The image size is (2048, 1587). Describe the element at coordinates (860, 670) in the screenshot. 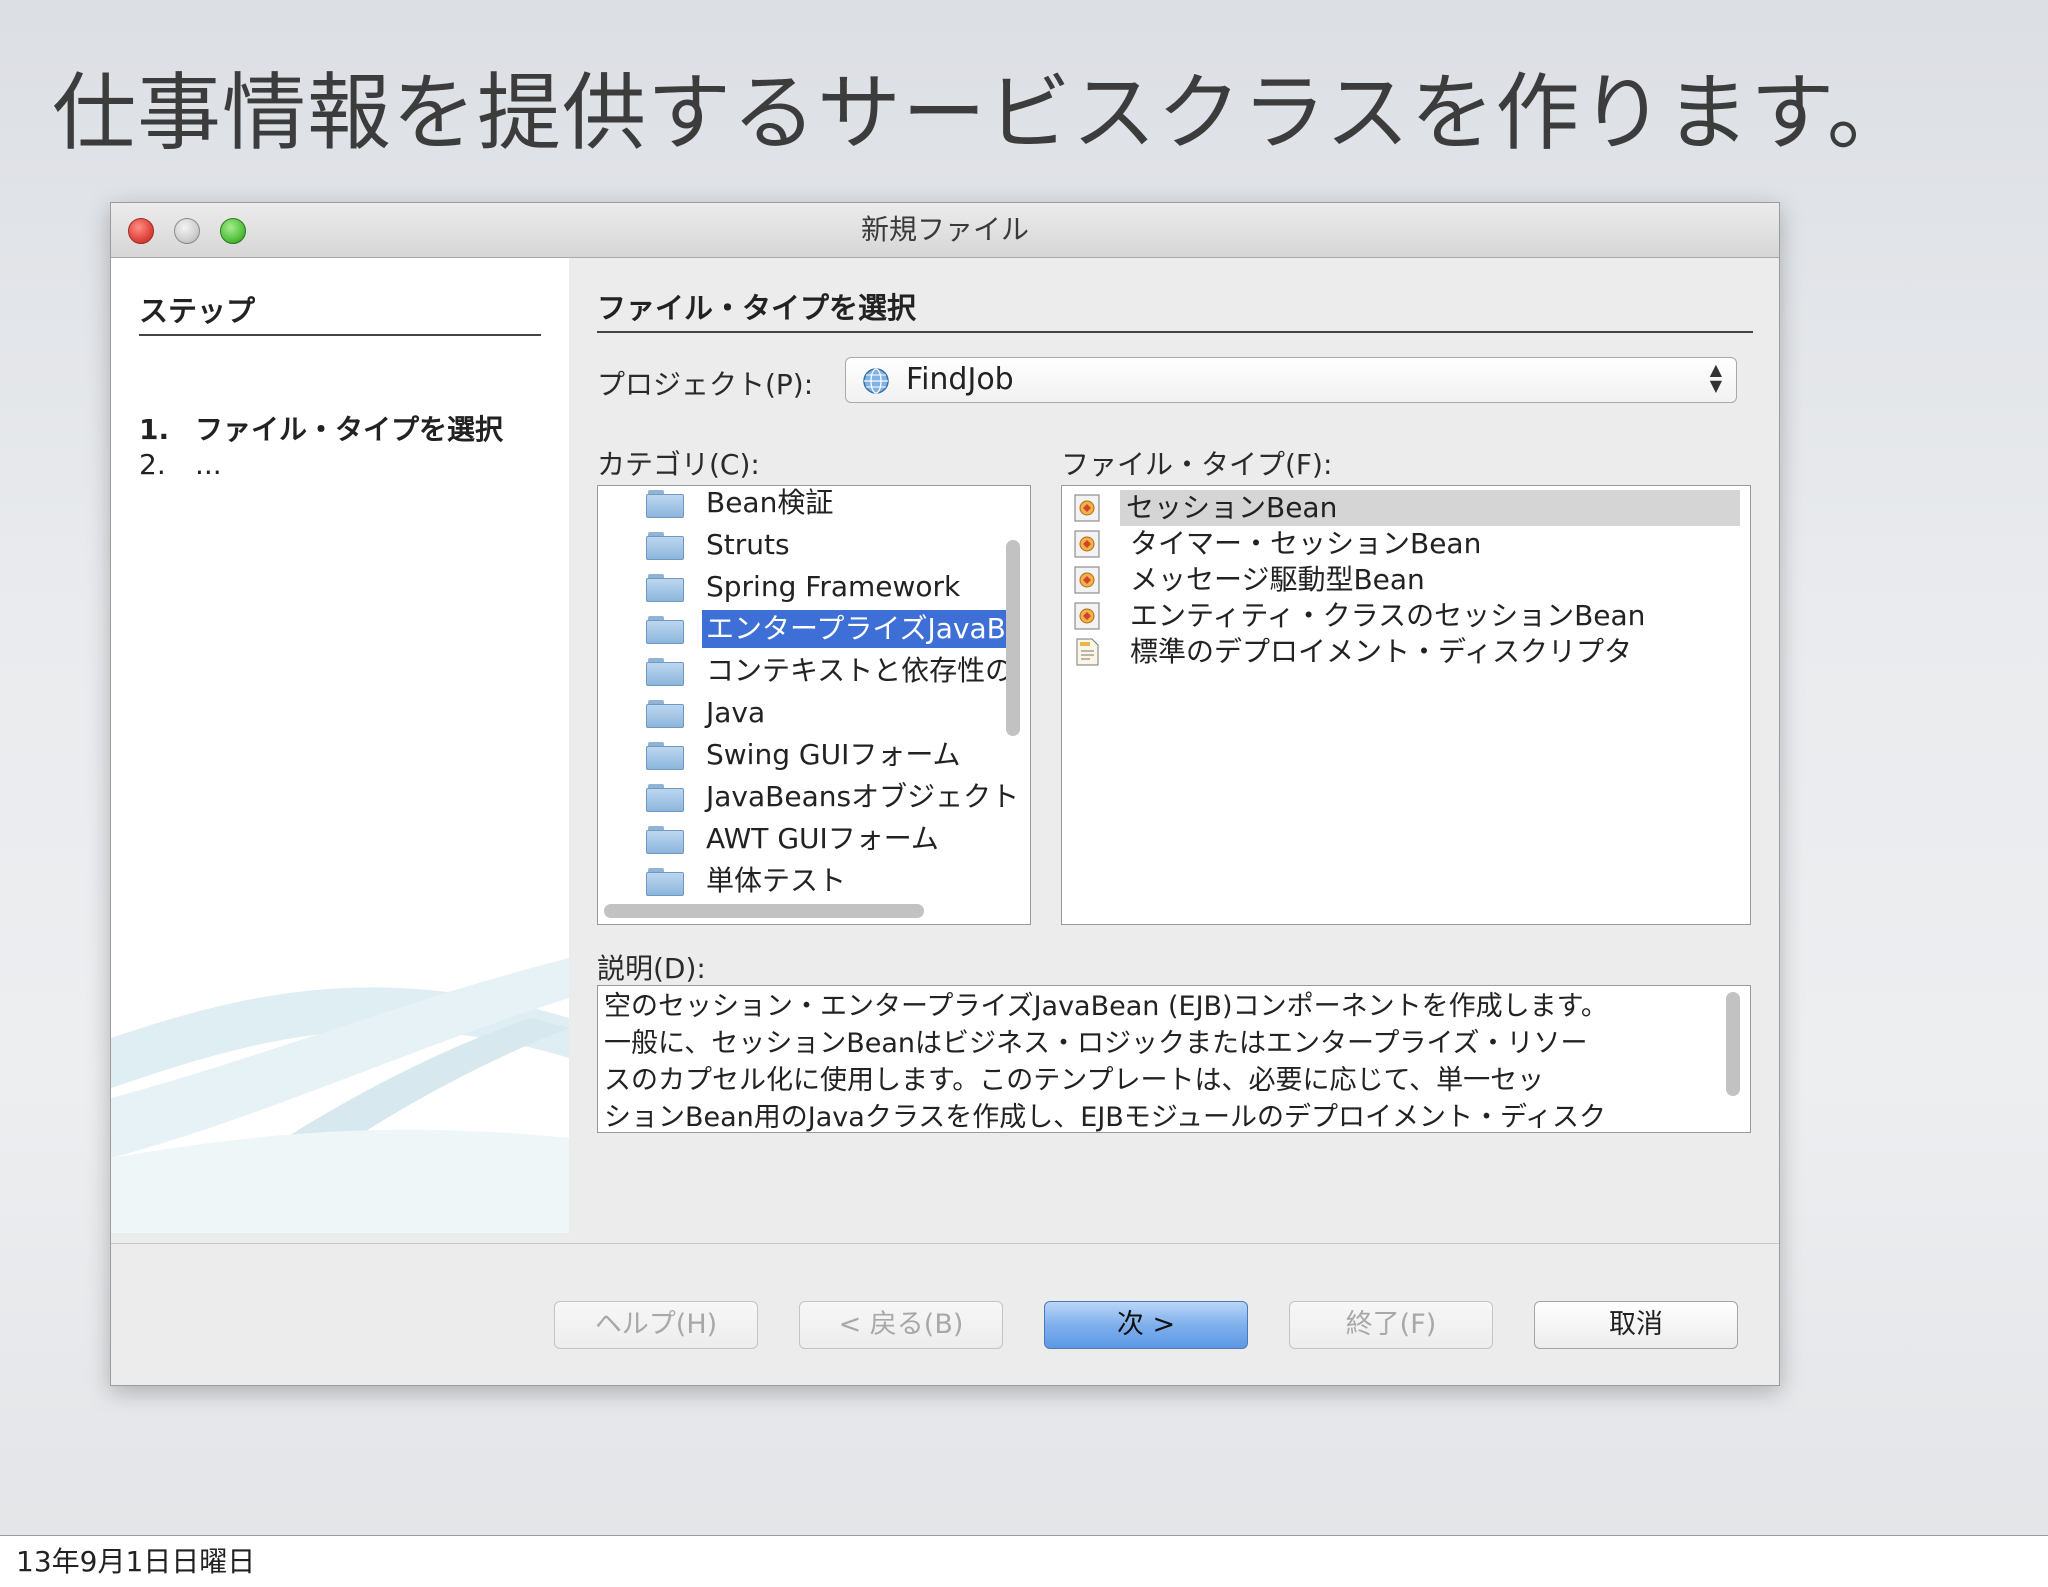

I see `category-item-label: コンテキストと依存性の` at that location.